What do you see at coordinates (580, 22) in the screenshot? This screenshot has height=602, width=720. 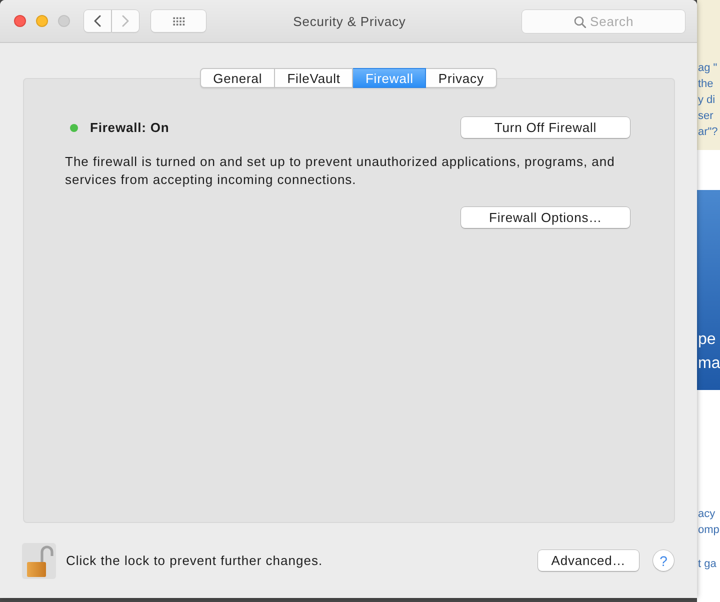 I see `search-icon` at bounding box center [580, 22].